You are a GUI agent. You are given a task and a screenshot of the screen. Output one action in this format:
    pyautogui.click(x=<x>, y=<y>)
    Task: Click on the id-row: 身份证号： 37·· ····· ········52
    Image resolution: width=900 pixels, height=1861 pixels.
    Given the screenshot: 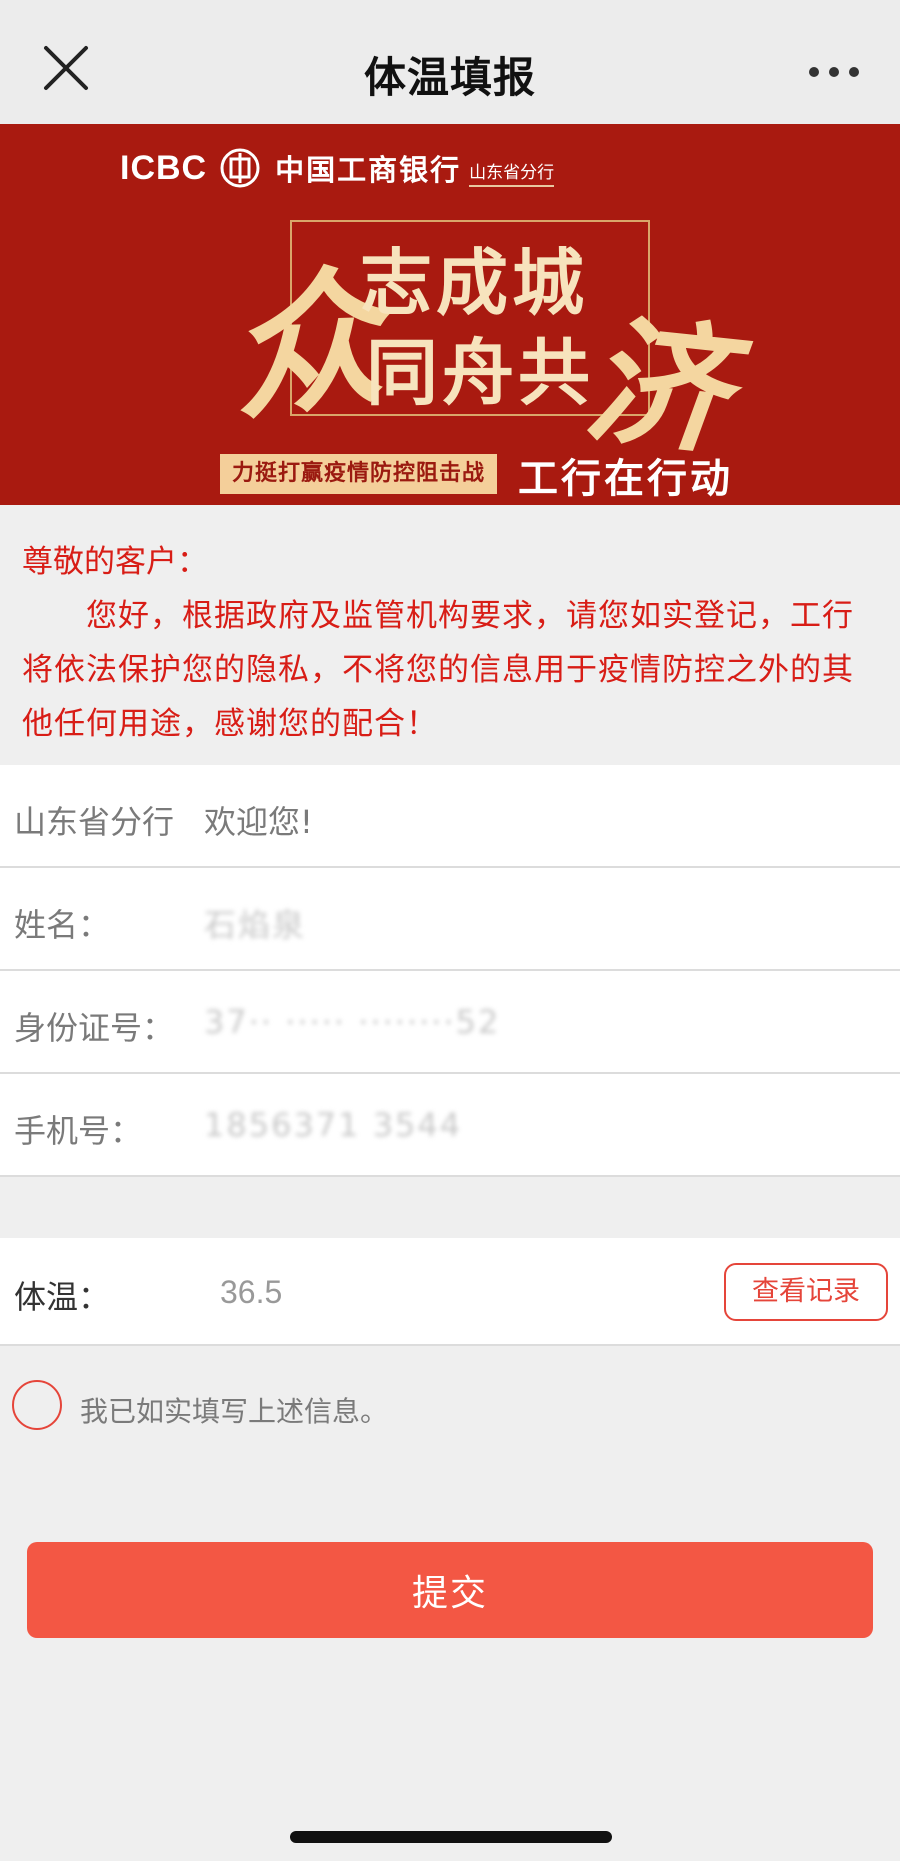 What is the action you would take?
    pyautogui.click(x=450, y=1022)
    